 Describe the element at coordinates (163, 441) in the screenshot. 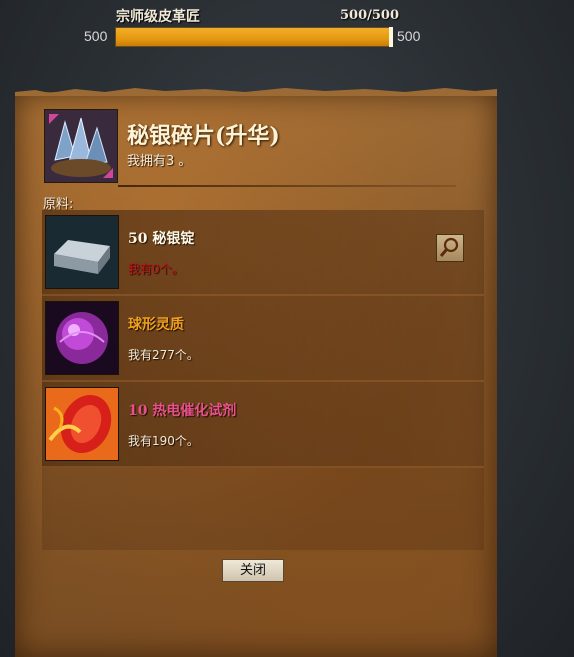

I see `material-owned-count: 我有190个。` at that location.